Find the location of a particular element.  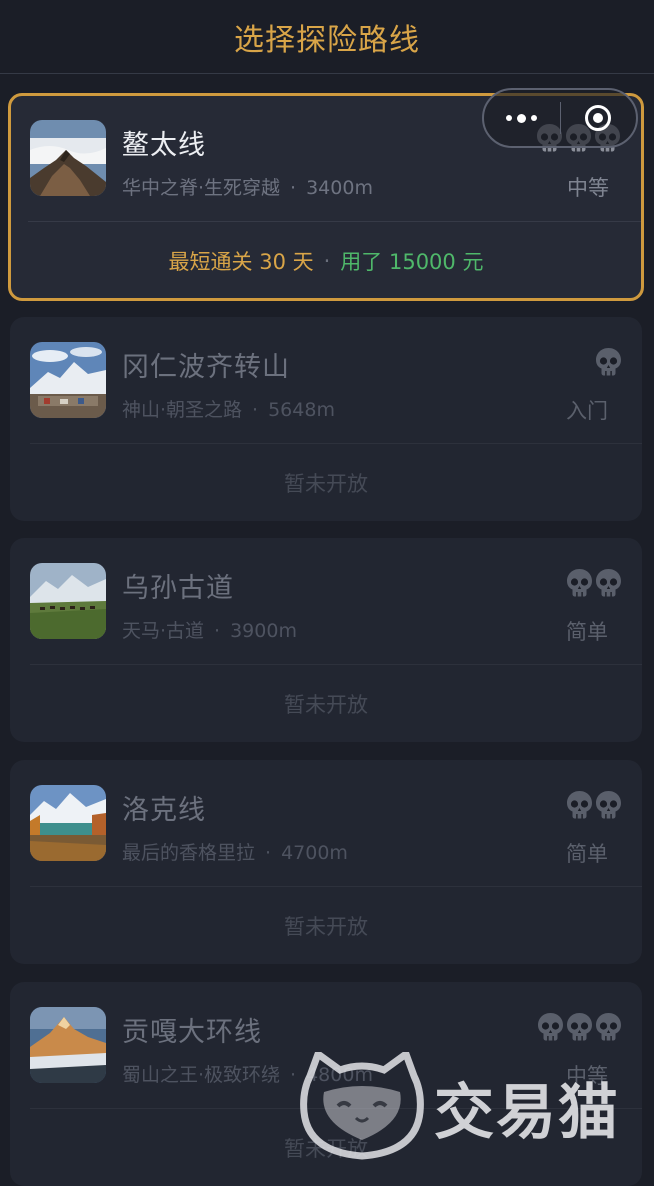

watermark: 交易猫 is located at coordinates (470, 1107).